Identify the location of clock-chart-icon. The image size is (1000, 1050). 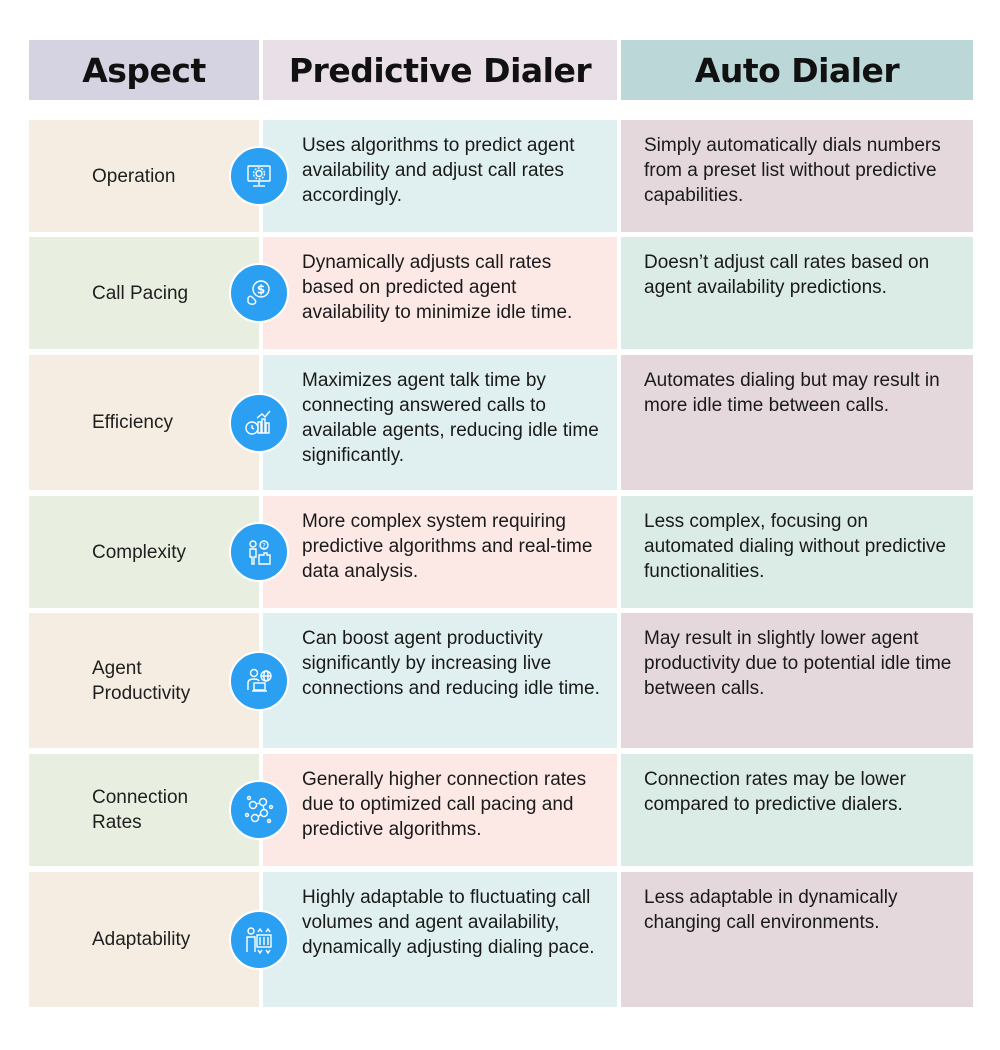
(259, 422).